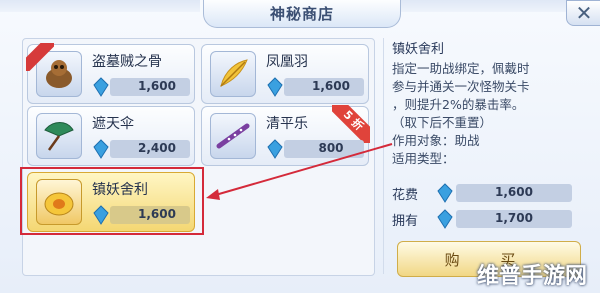 The width and height of the screenshot is (600, 293). I want to click on close-icon: ✕, so click(584, 13).